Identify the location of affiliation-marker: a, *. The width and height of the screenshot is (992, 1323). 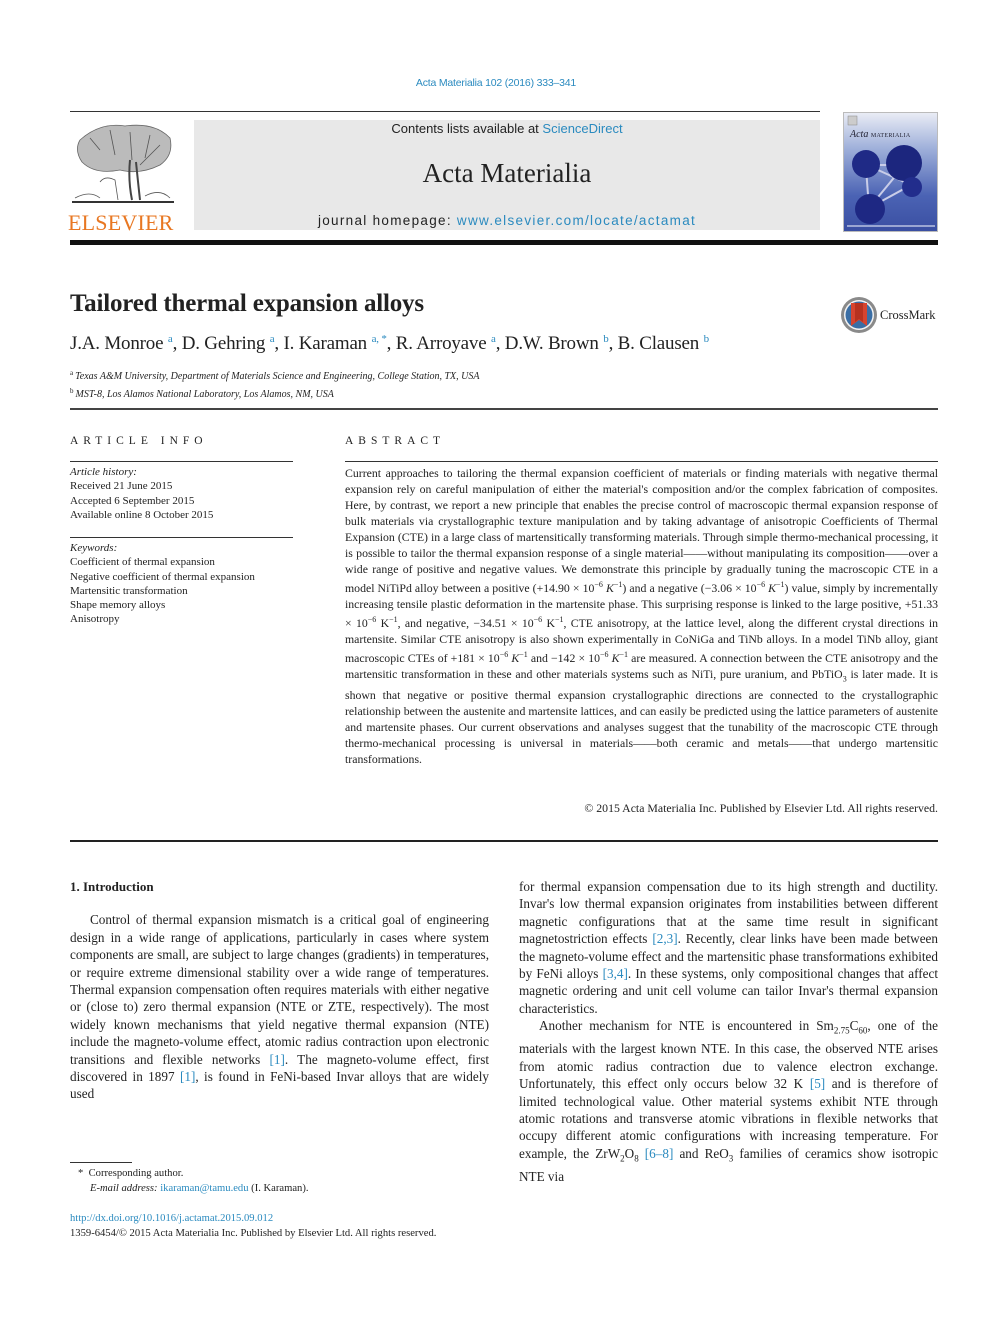
(379, 339).